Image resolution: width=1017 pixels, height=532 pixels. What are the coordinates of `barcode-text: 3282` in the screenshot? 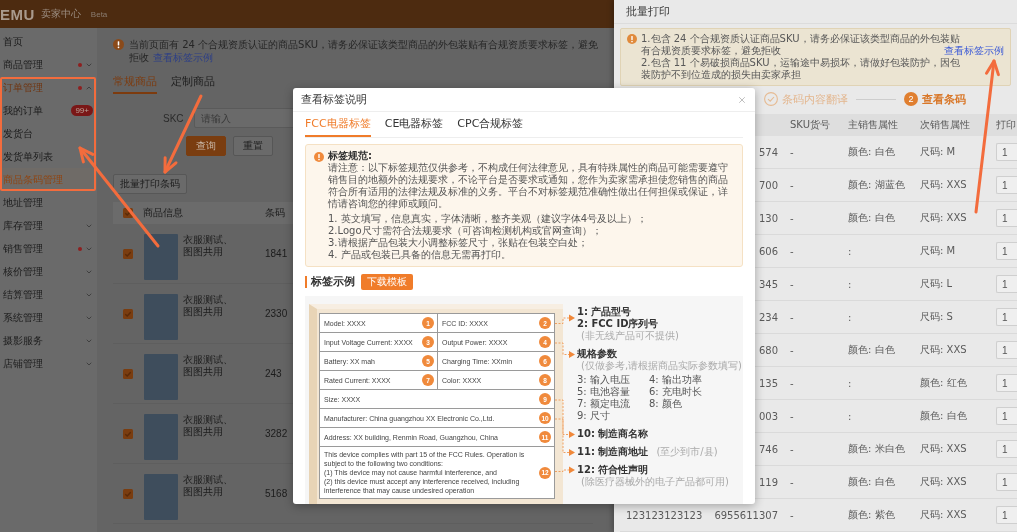 It's located at (276, 433).